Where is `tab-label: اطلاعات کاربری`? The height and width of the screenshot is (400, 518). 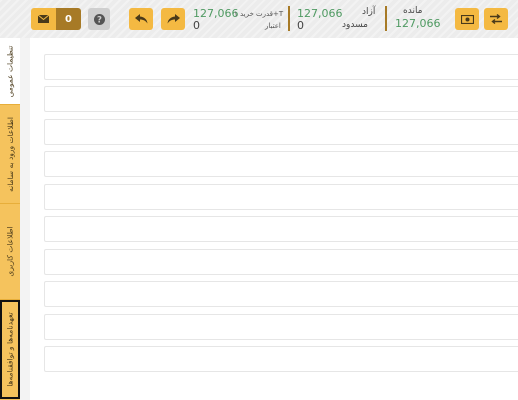
tab-label: اطلاعات کاربری is located at coordinates (10, 251).